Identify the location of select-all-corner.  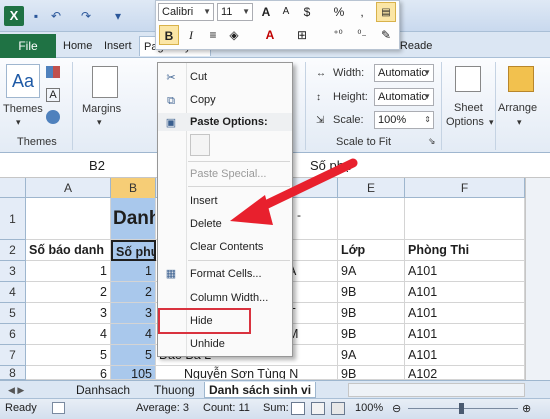
(13, 188).